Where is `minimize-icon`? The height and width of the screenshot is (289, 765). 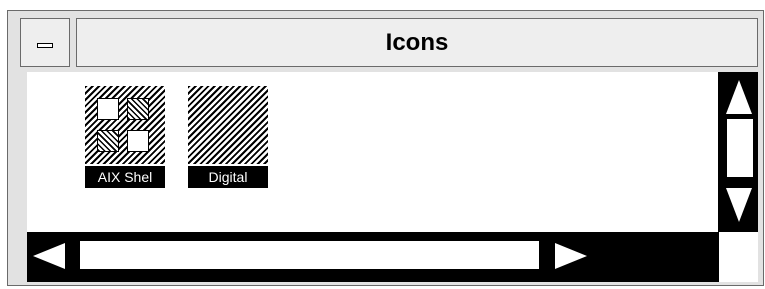 minimize-icon is located at coordinates (45, 45).